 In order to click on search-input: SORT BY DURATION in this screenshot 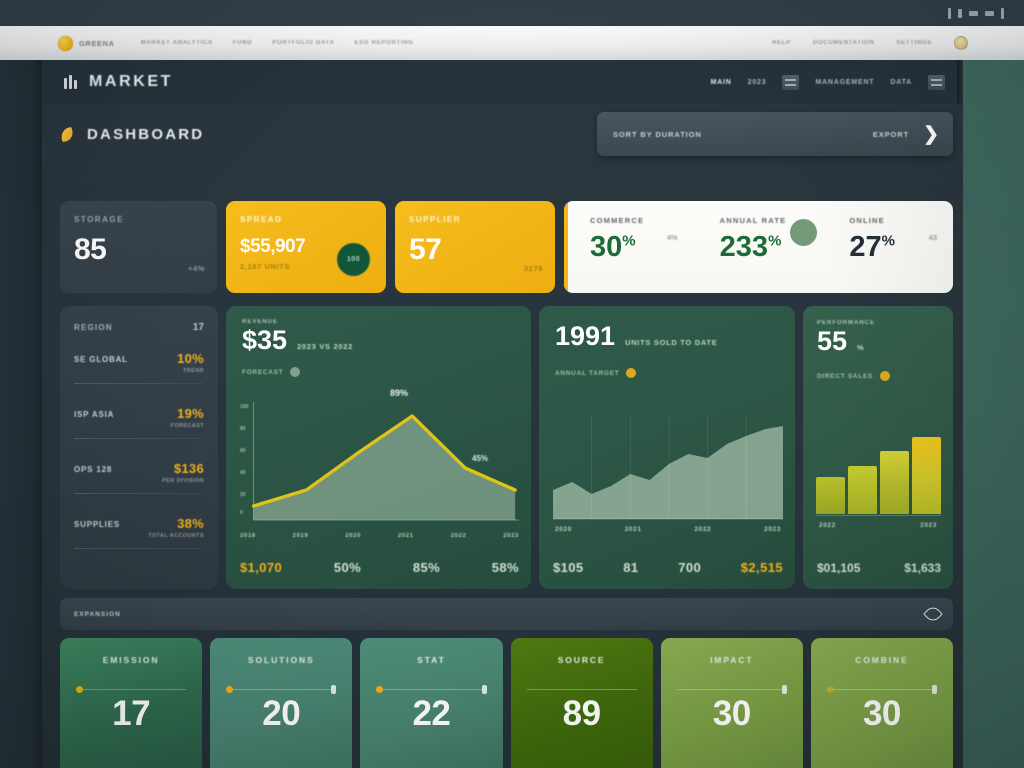, I will do `click(657, 134)`.